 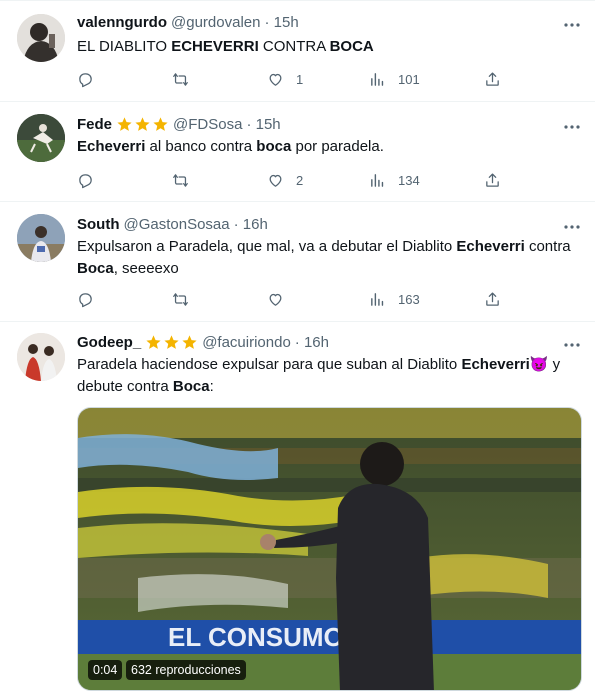 I want to click on text-segment: boca, so click(x=274, y=146).